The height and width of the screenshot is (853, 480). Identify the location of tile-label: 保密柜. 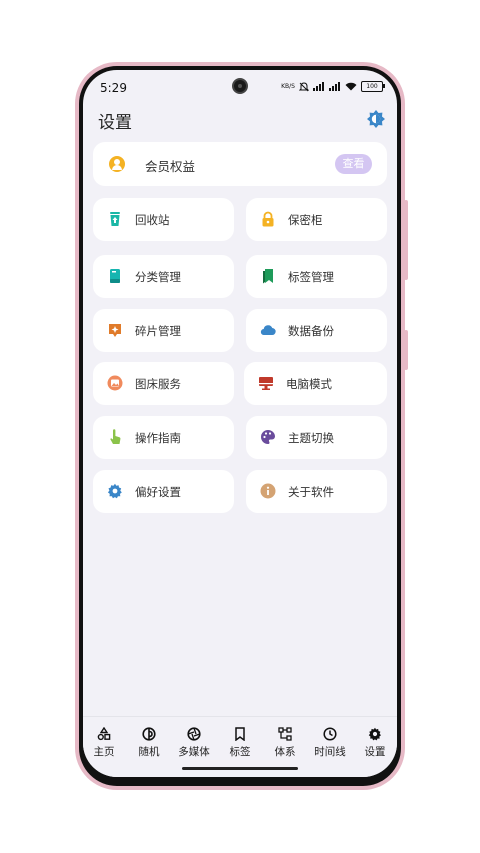
(305, 220).